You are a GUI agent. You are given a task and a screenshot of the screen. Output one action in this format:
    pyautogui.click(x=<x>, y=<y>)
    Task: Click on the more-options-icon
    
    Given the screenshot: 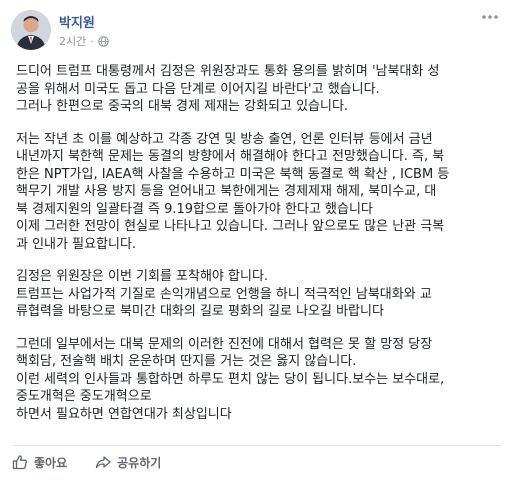 What is the action you would take?
    pyautogui.click(x=490, y=17)
    